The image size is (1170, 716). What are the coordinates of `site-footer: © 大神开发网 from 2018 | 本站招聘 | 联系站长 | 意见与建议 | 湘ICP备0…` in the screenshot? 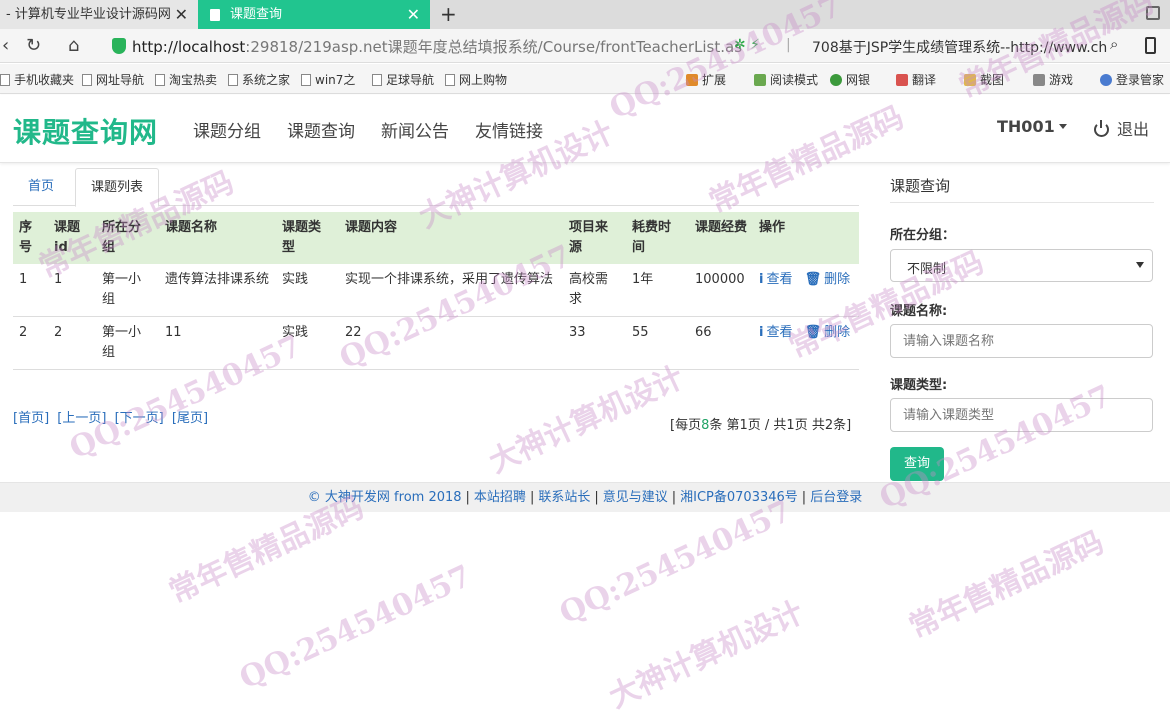 It's located at (585, 497).